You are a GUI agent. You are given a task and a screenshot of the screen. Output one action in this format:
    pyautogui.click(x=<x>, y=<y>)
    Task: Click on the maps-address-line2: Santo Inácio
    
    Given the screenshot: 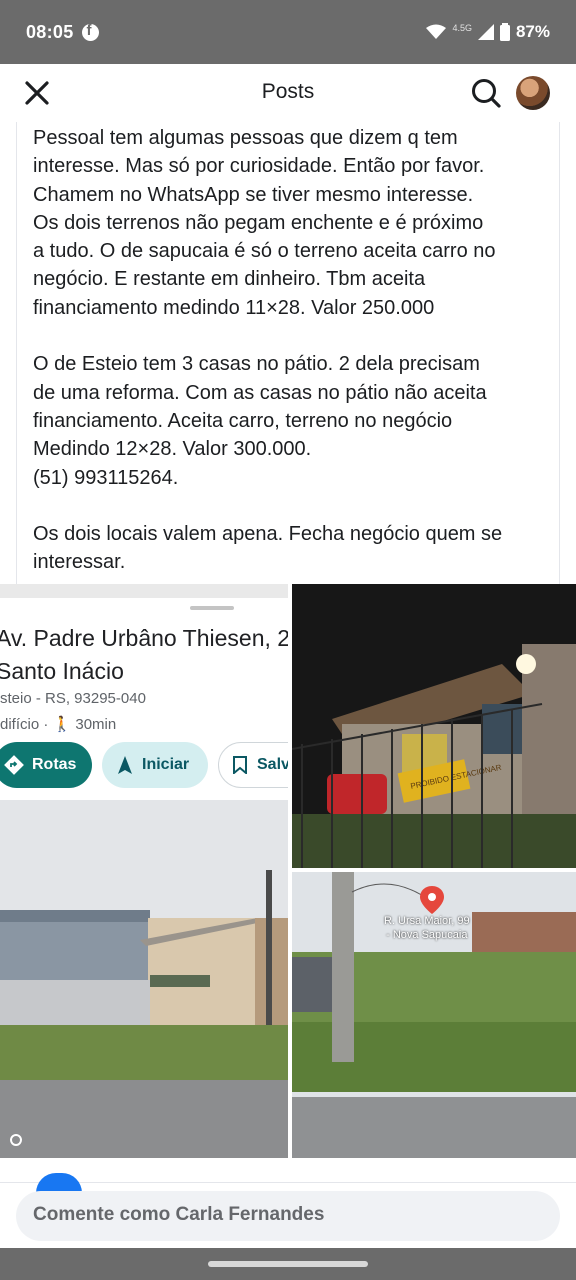 What is the action you would take?
    pyautogui.click(x=62, y=671)
    